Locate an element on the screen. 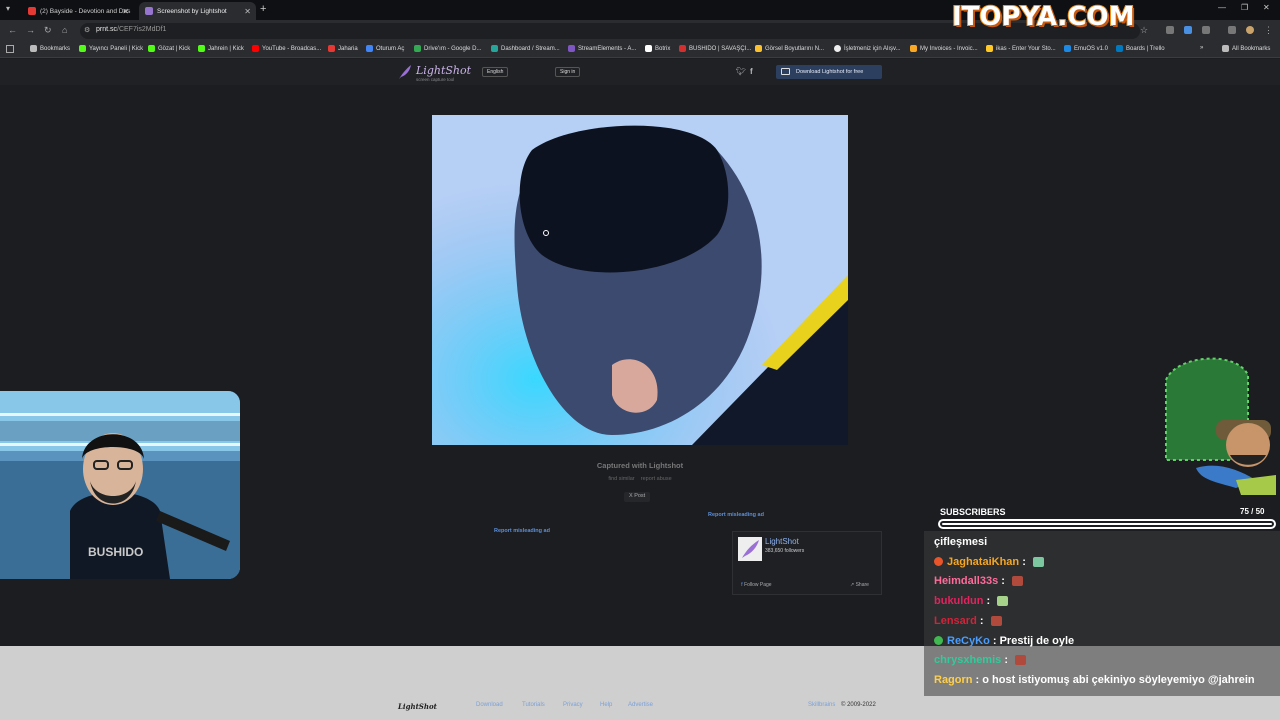 This screenshot has width=1280, height=720. chat-message: chrysxhemis : is located at coordinates (980, 660).